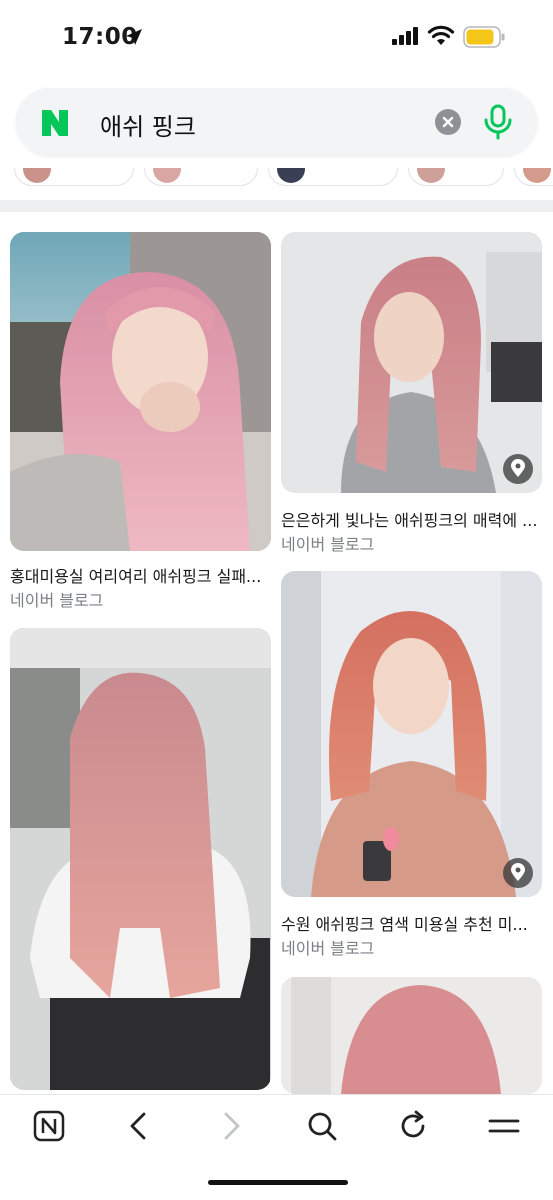 The image size is (553, 1200). Describe the element at coordinates (441, 35) in the screenshot. I see `wifi-icon` at that location.